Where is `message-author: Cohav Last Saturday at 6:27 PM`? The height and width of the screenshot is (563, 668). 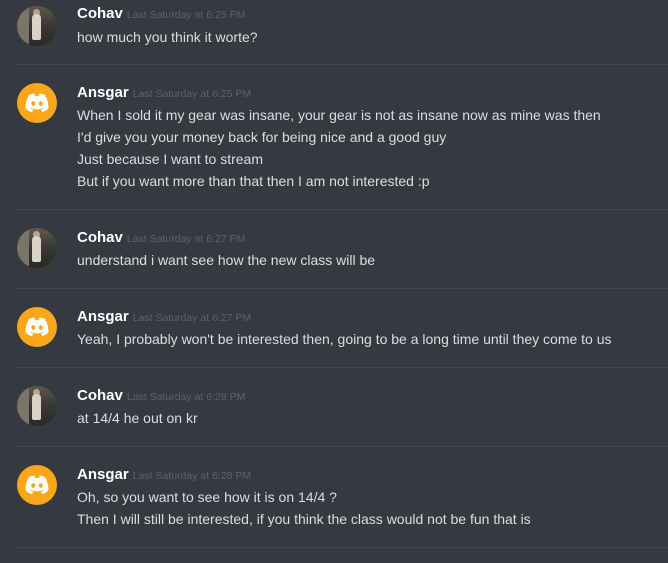
message-author: Cohav Last Saturday at 6:27 PM is located at coordinates (161, 237).